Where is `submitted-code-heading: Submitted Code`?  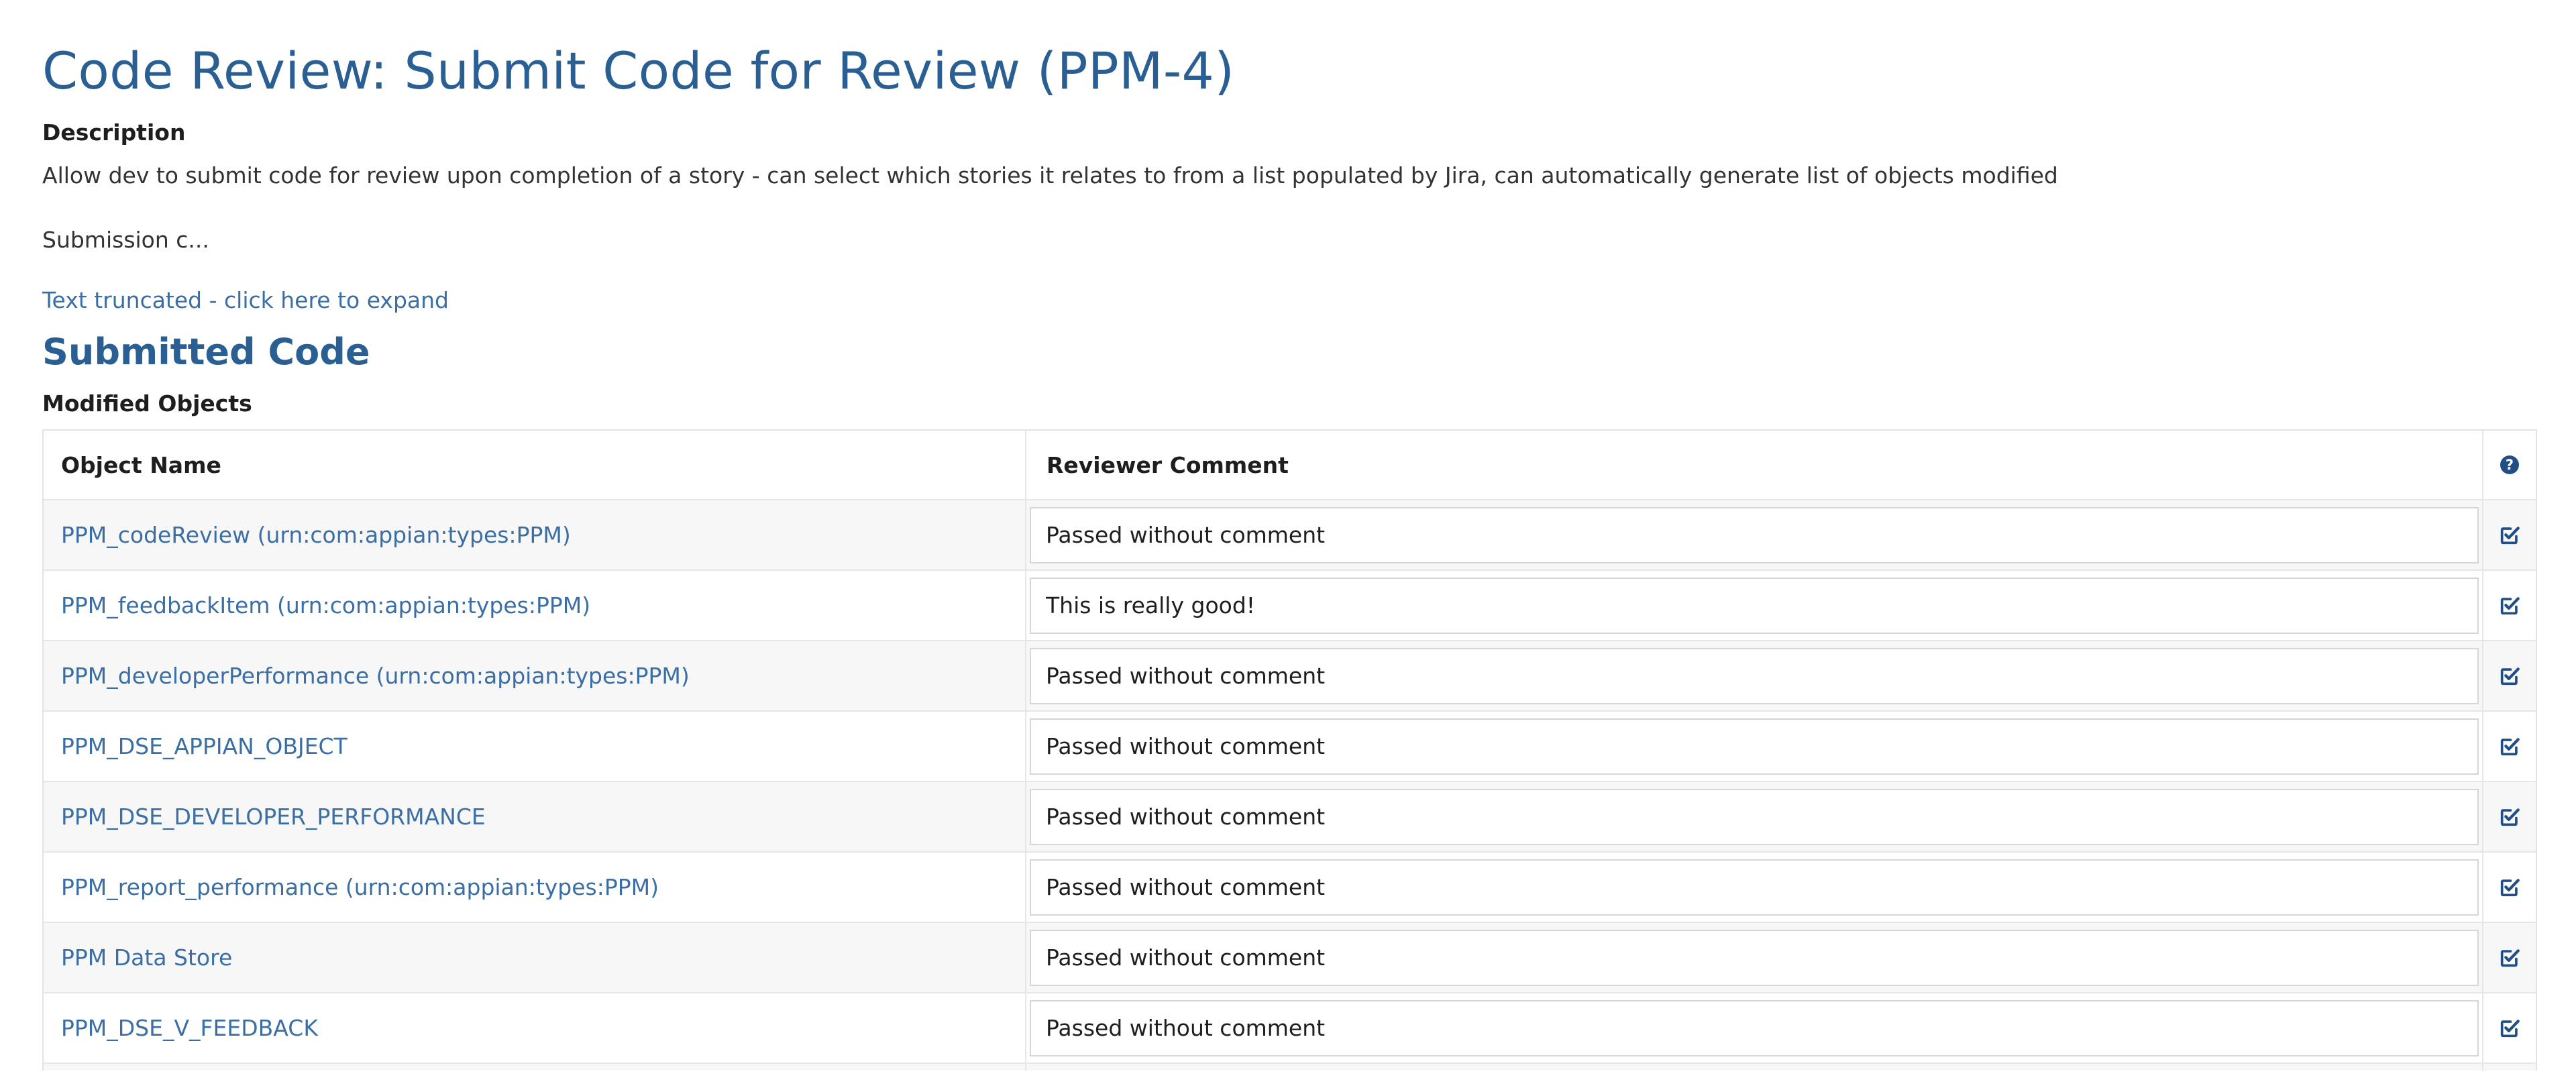
submitted-code-heading: Submitted Code is located at coordinates (206, 352).